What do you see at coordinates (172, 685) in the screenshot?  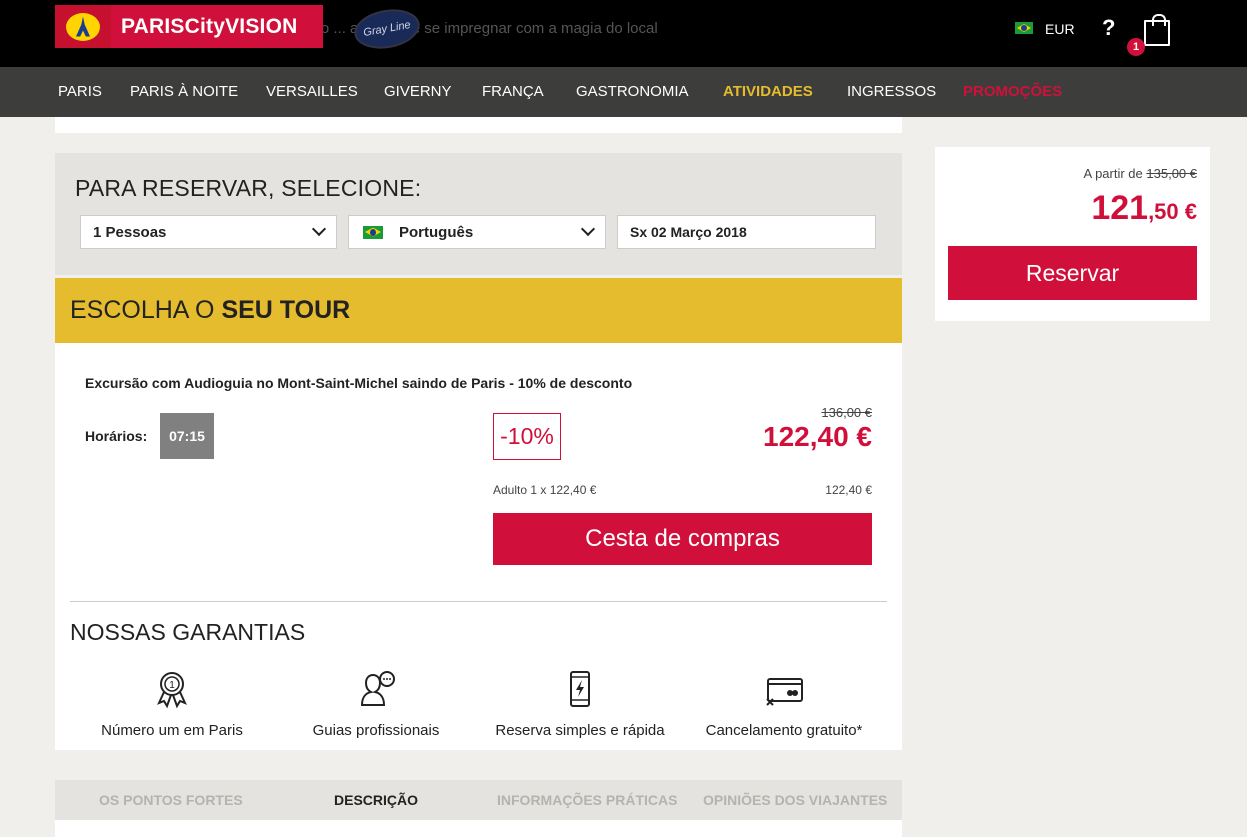 I see `svg-text: 1` at bounding box center [172, 685].